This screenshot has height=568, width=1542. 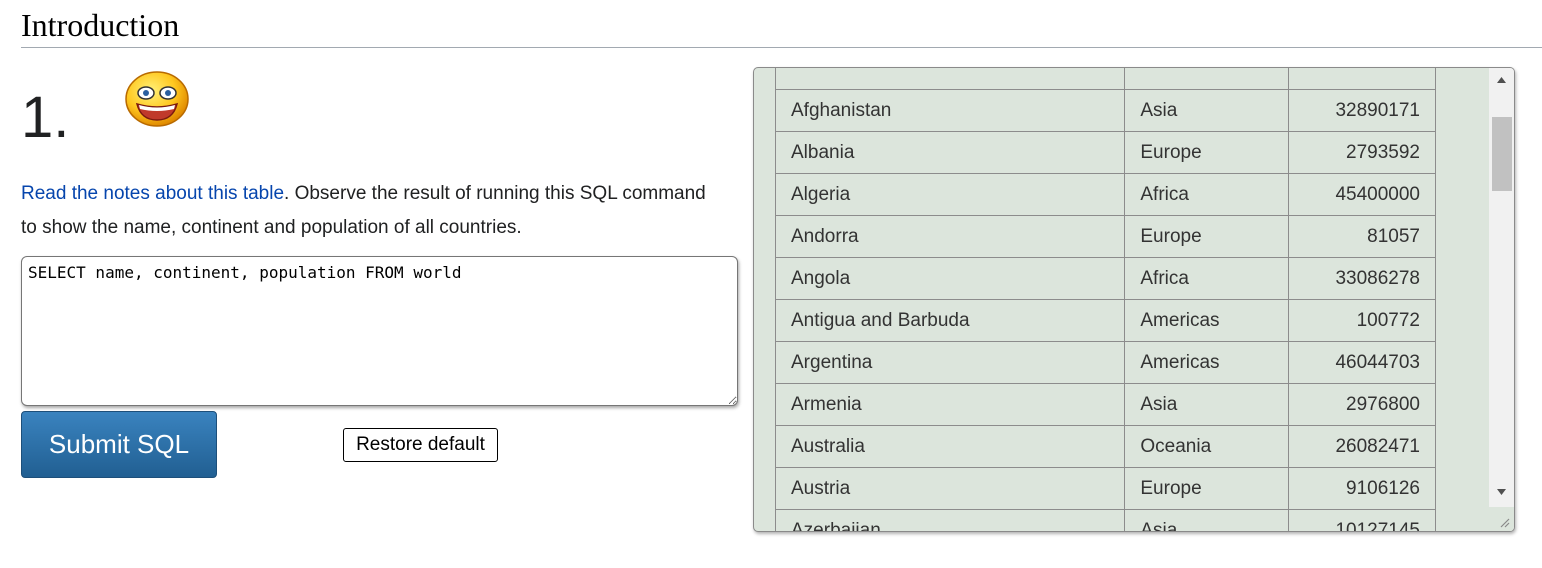 I want to click on result-row: Antigua and Barbuda Americas 100772, so click(x=1105, y=320).